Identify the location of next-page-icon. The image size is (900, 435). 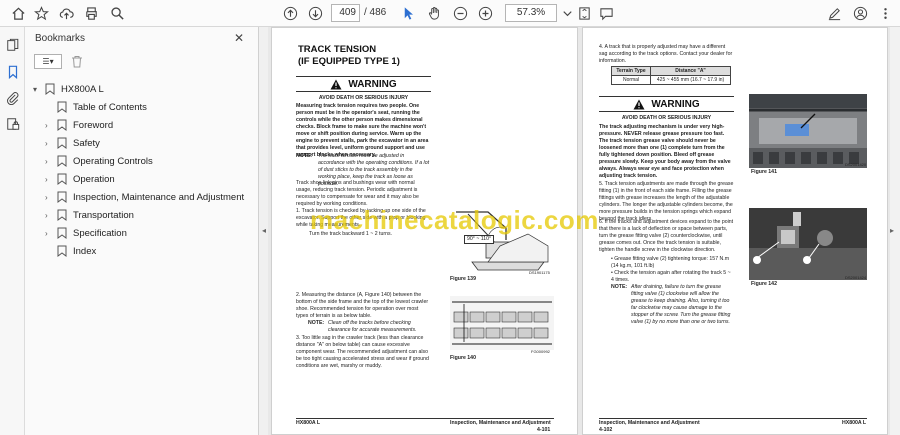
(315, 13).